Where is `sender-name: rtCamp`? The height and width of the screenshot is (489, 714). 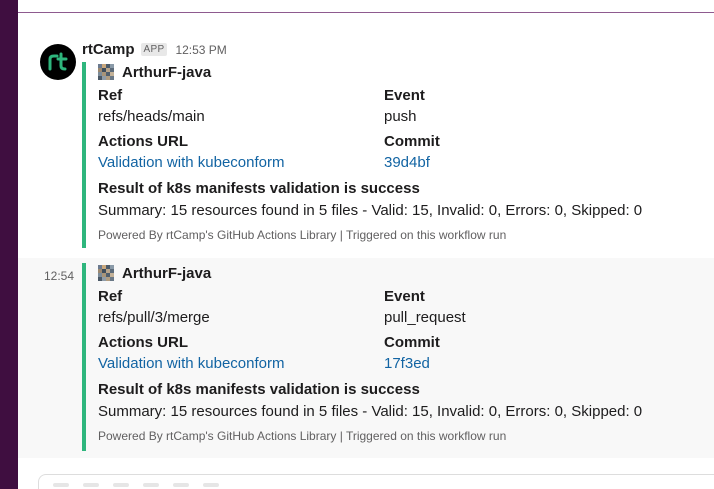
sender-name: rtCamp is located at coordinates (108, 49).